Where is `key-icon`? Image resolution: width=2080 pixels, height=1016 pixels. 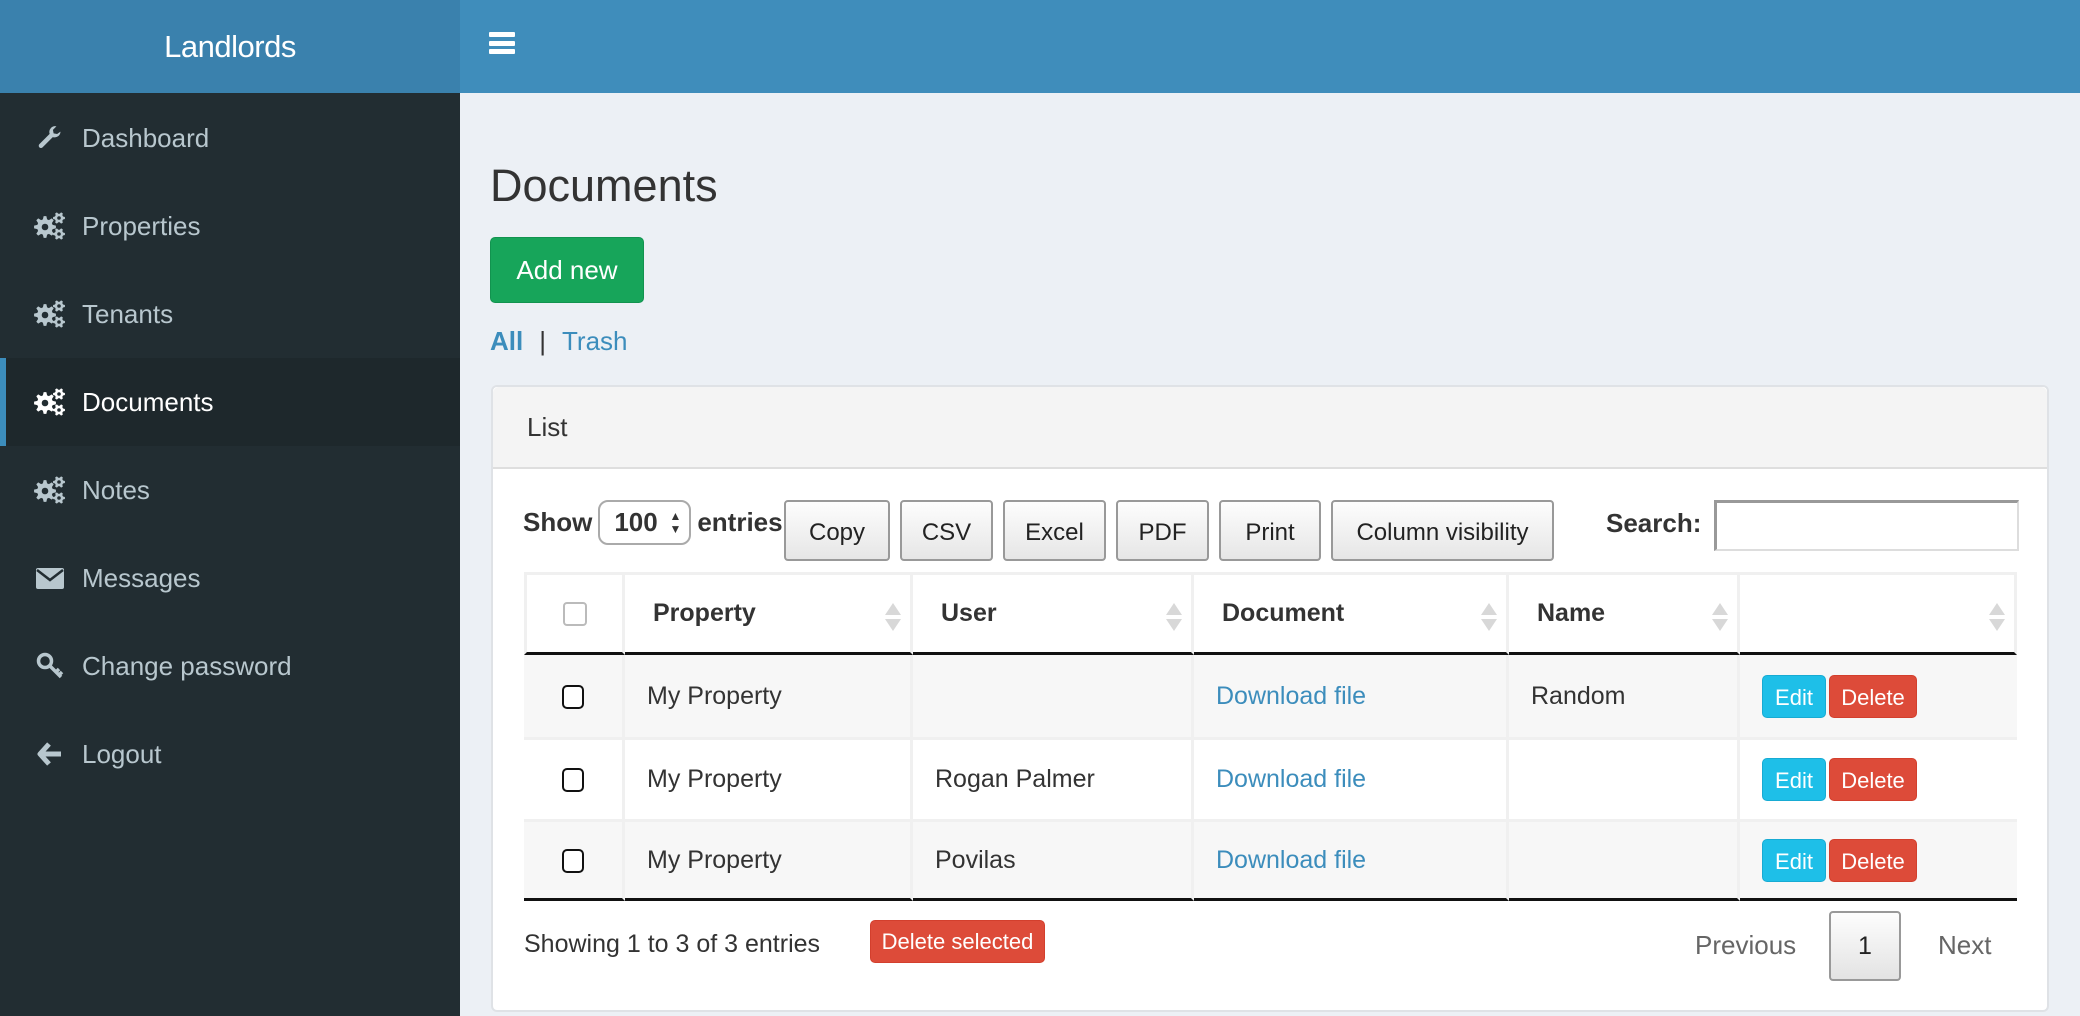 key-icon is located at coordinates (50, 666).